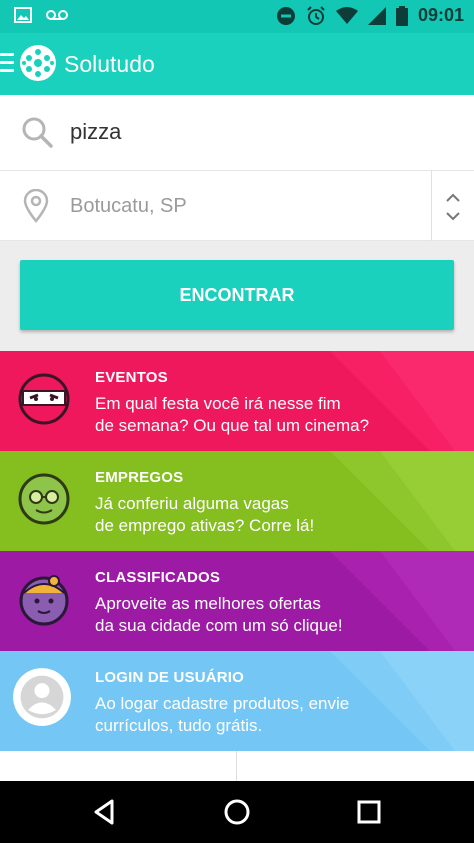  What do you see at coordinates (42, 697) in the screenshot?
I see `user-avatar-icon` at bounding box center [42, 697].